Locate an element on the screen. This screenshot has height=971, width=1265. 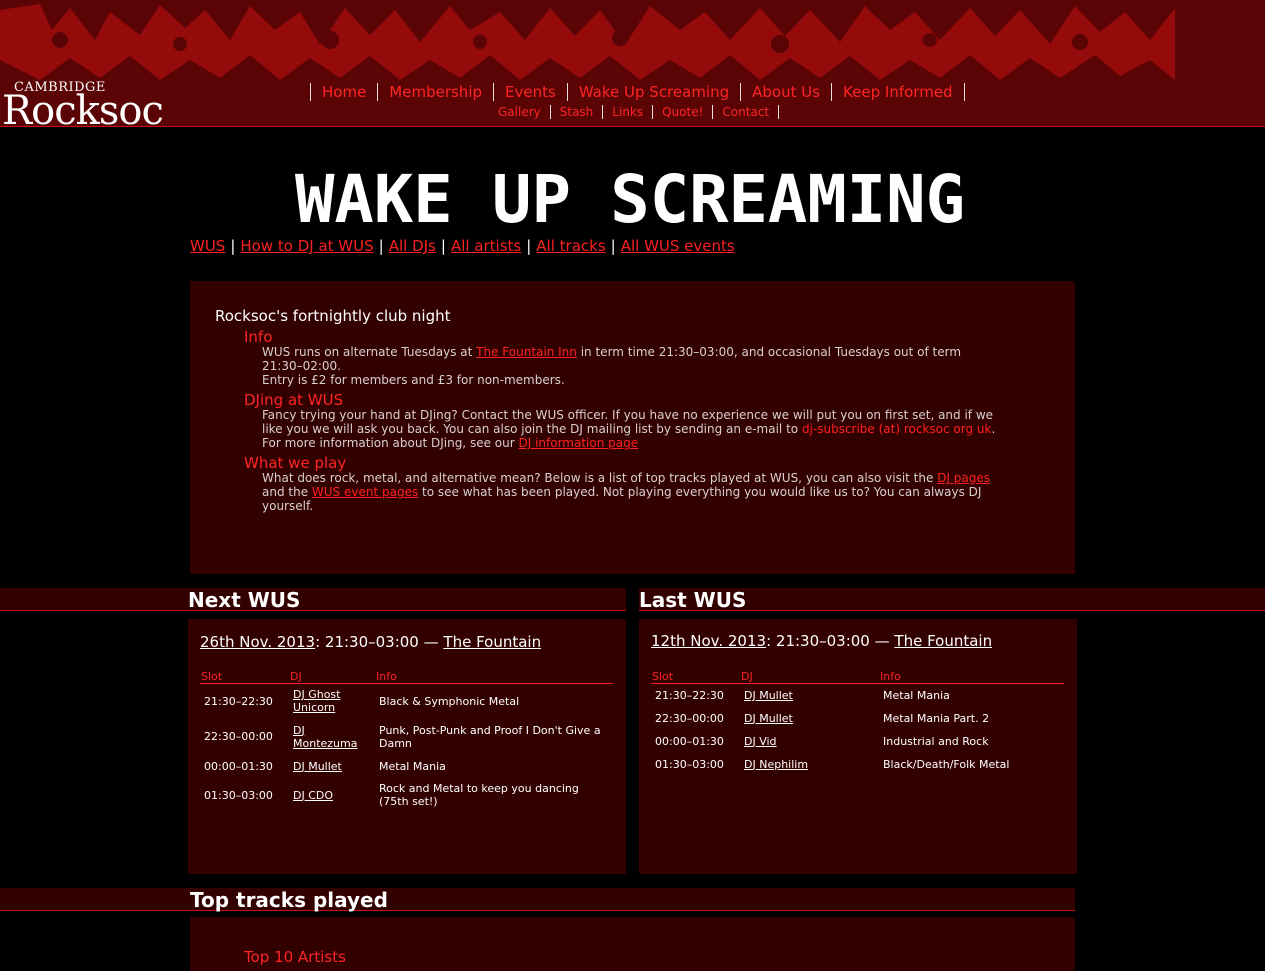
dj-information-link: DJ information page is located at coordinates (578, 443).